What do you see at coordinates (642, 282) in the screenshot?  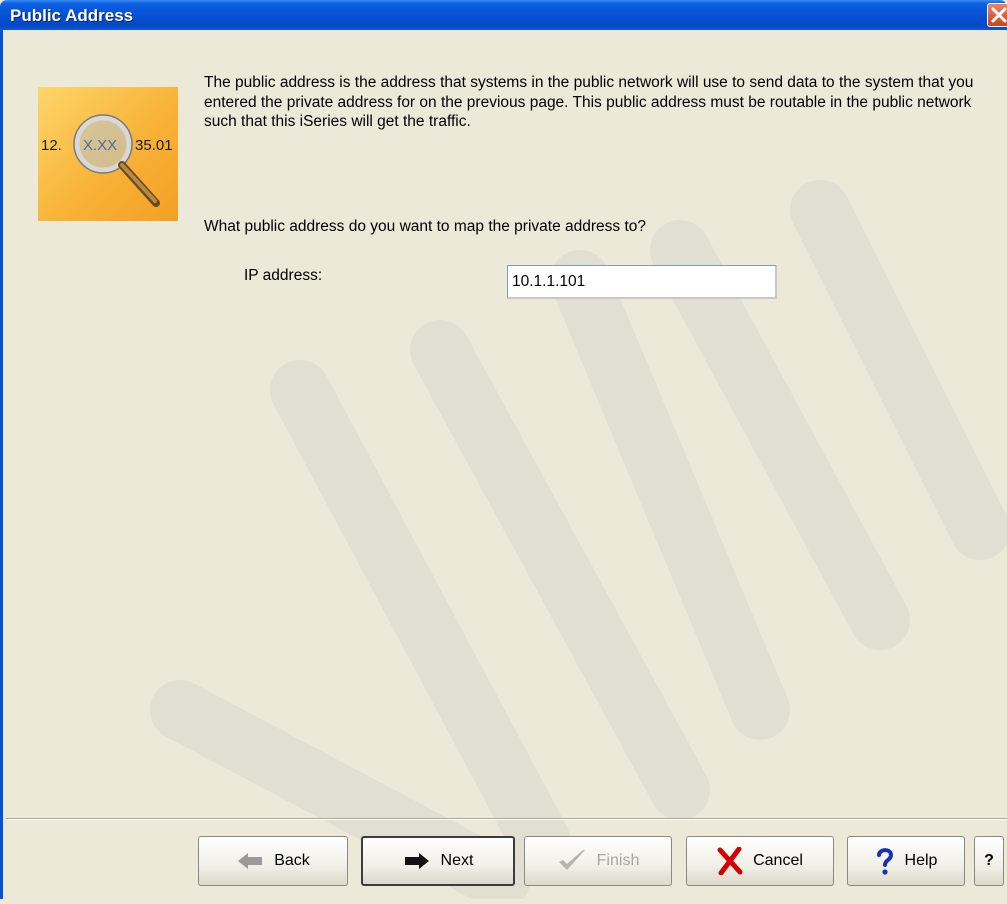 I see `ip-address-input` at bounding box center [642, 282].